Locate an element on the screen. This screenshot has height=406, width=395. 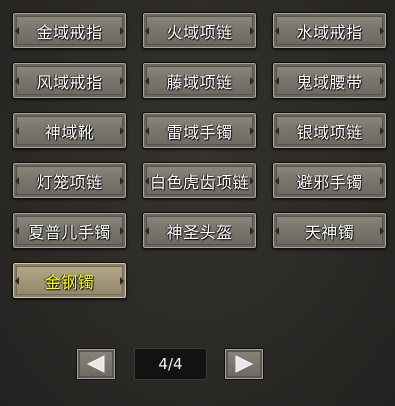
item-button-label: 火域项链 is located at coordinates (199, 32).